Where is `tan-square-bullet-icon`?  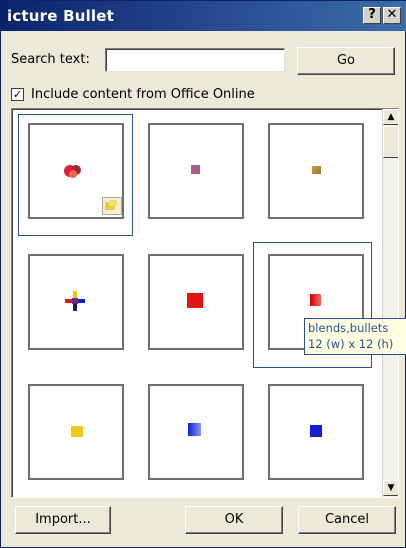
tan-square-bullet-icon is located at coordinates (316, 170).